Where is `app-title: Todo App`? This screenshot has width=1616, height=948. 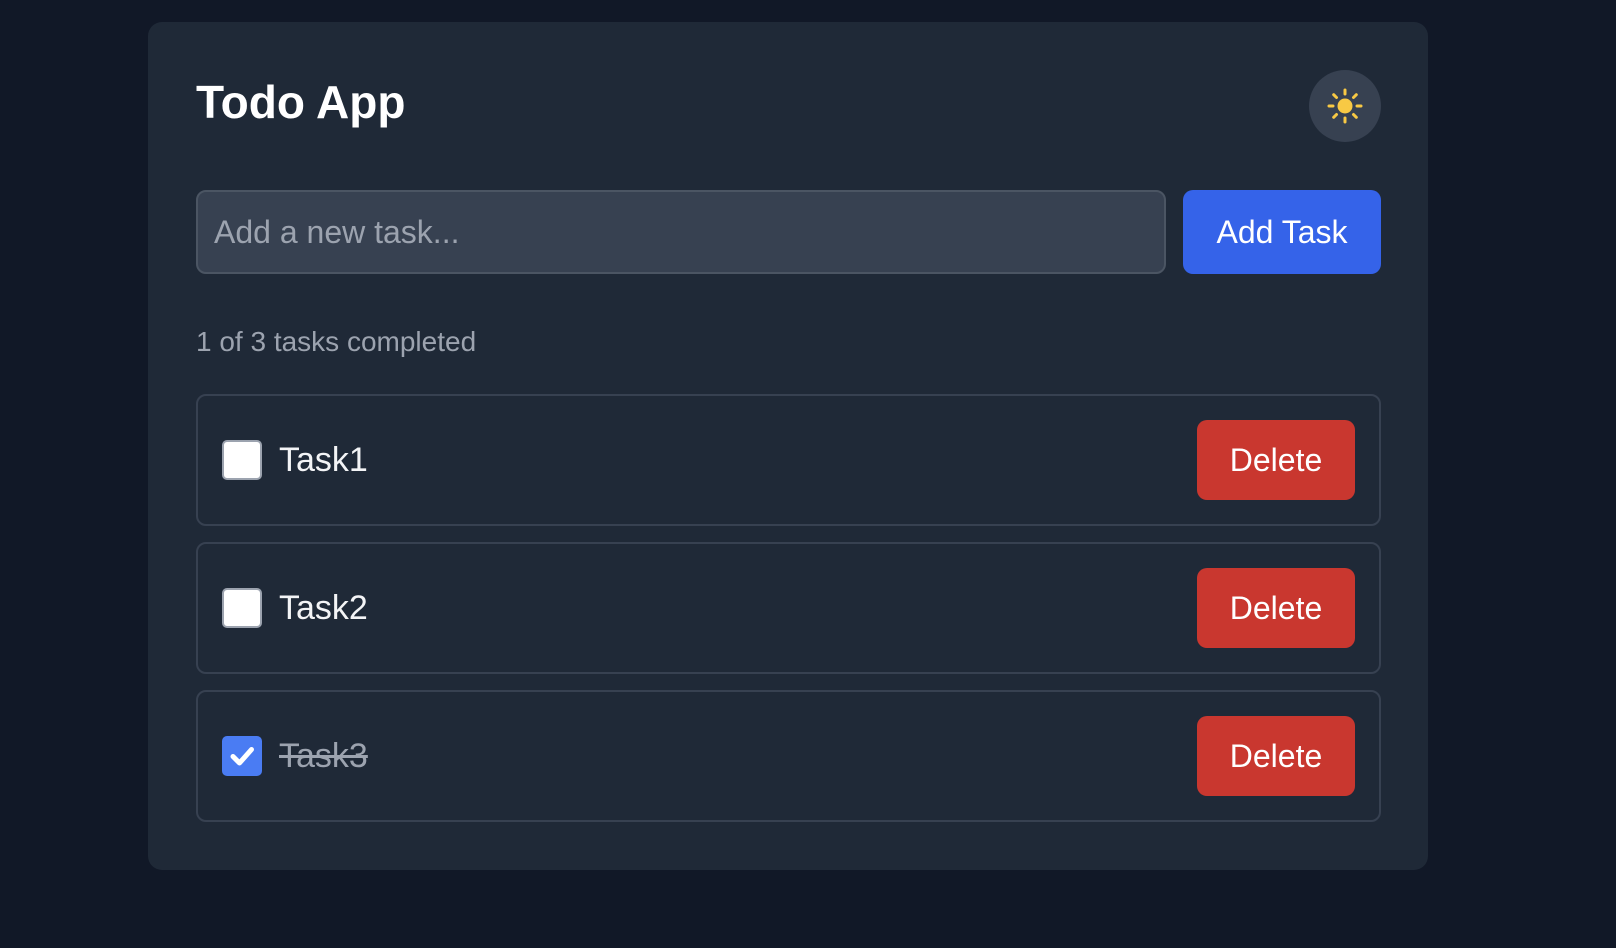
app-title: Todo App is located at coordinates (301, 102).